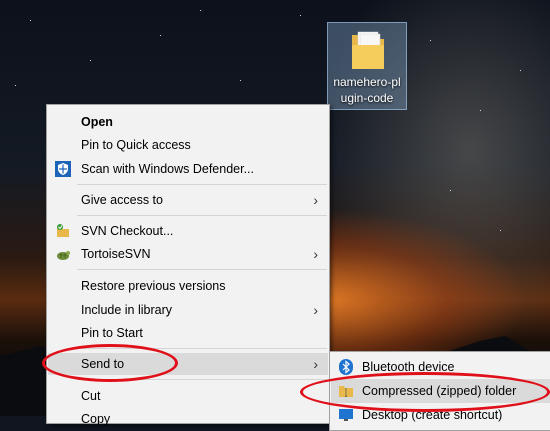 Image resolution: width=550 pixels, height=431 pixels. Describe the element at coordinates (432, 415) in the screenshot. I see `submenu-item-label: Desktop (create shortcut)` at that location.